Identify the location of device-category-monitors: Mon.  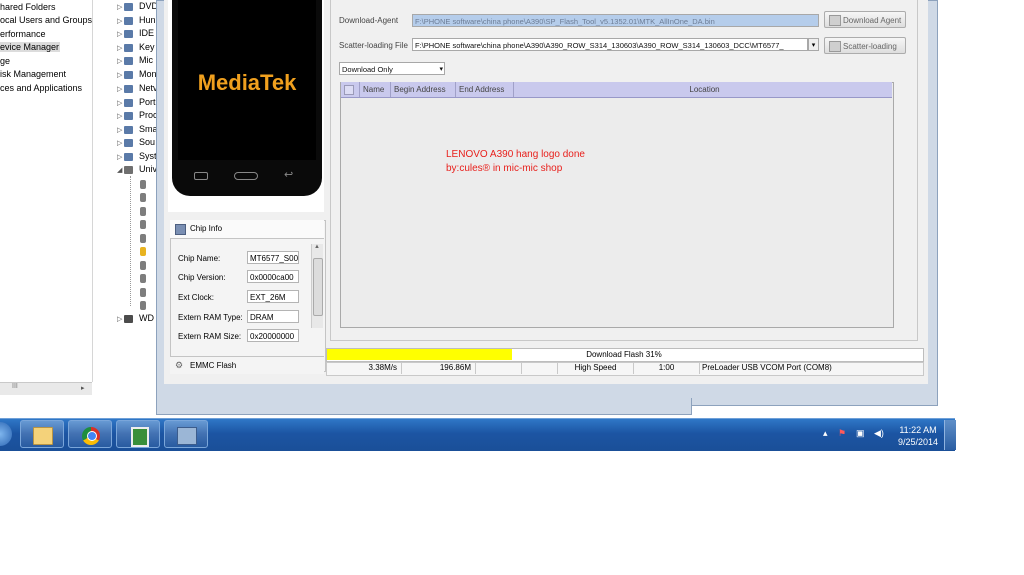
(148, 74).